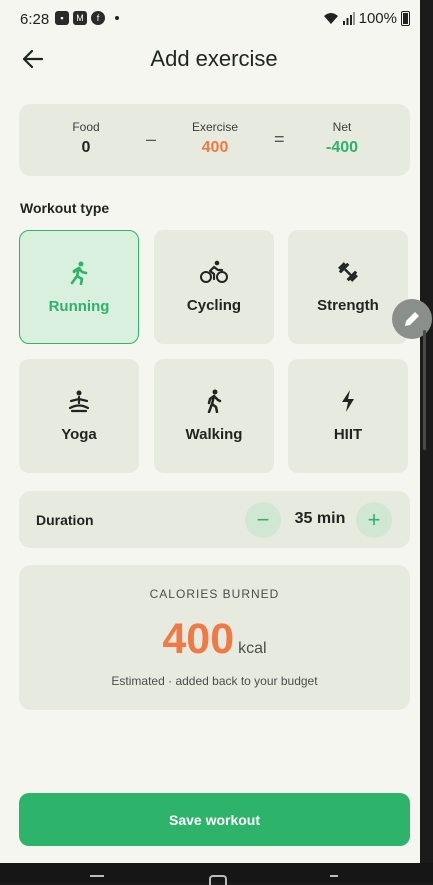 The width and height of the screenshot is (433, 885). Describe the element at coordinates (215, 147) in the screenshot. I see `exercise-value: 400` at that location.